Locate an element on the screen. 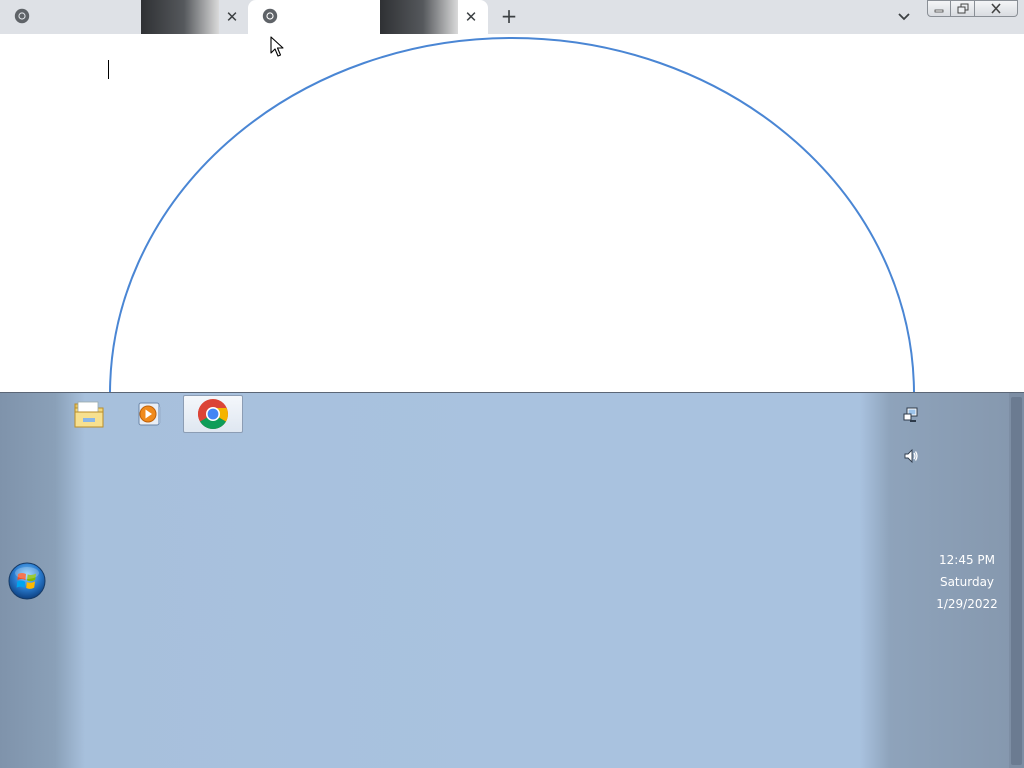 The image size is (1024, 768). window-controls is located at coordinates (972, 8).